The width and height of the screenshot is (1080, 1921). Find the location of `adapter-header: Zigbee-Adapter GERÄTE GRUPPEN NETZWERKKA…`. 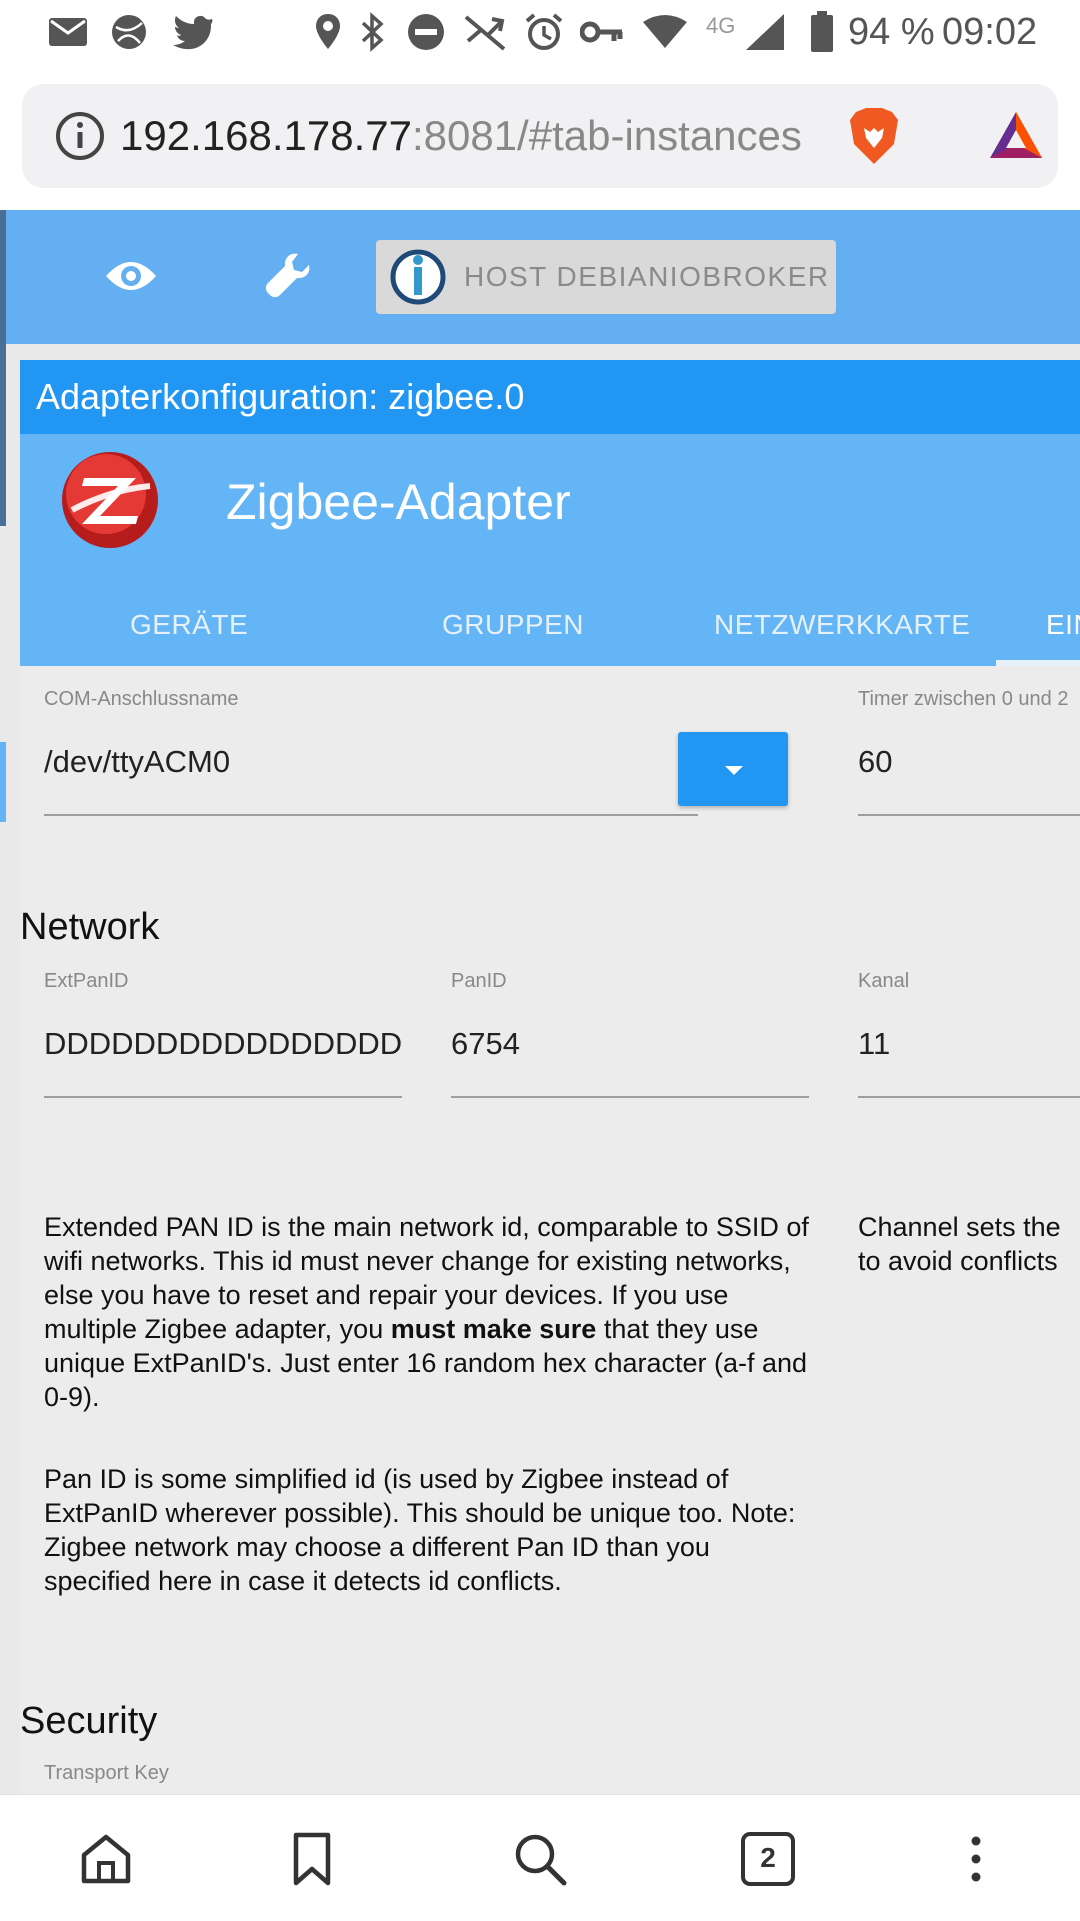

adapter-header: Zigbee-Adapter GERÄTE GRUPPEN NETZWERKKA… is located at coordinates (550, 550).